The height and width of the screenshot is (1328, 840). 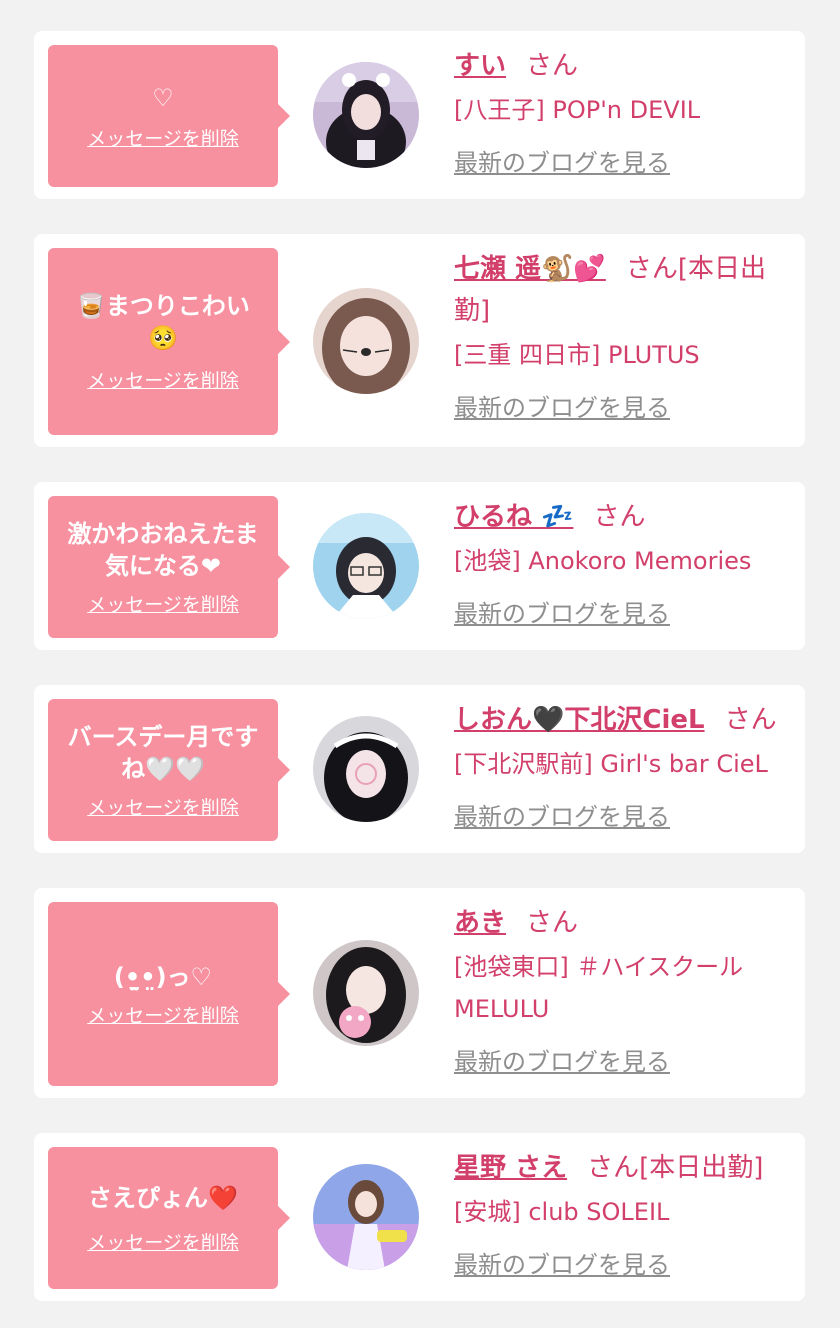 I want to click on message-bubble: 🥃まつりこわい🥺 メッセージを削除, so click(x=169, y=341).